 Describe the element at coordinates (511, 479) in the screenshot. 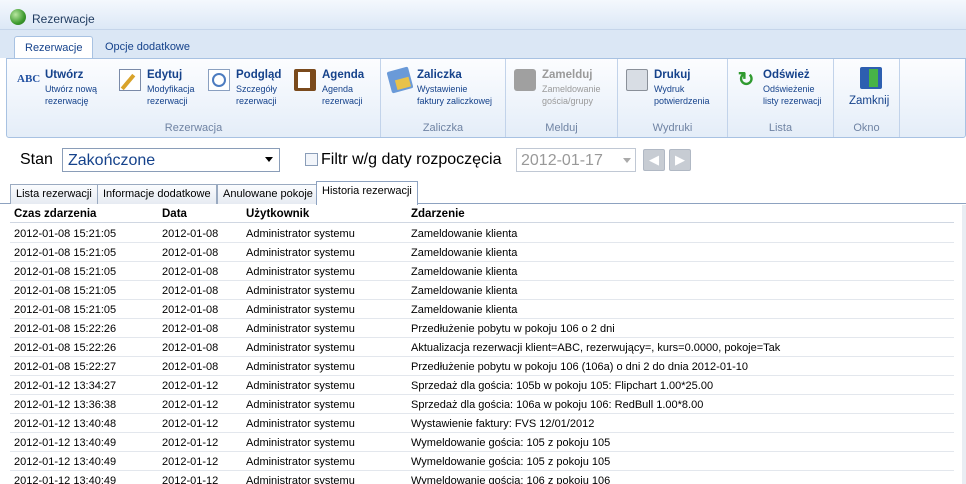

I see `table-cell: Wymeldowanie gościa: 106 z pokoju 106` at that location.